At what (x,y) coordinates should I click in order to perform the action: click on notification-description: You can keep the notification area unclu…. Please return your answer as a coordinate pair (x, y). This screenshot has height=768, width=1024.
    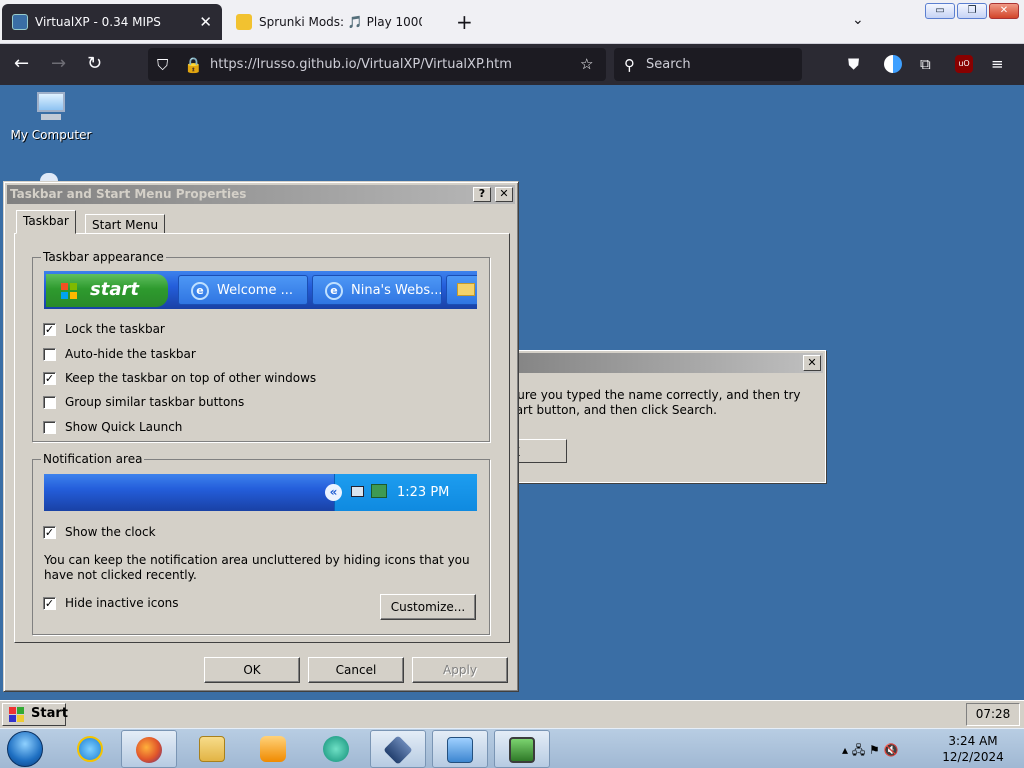
    Looking at the image, I should click on (257, 567).